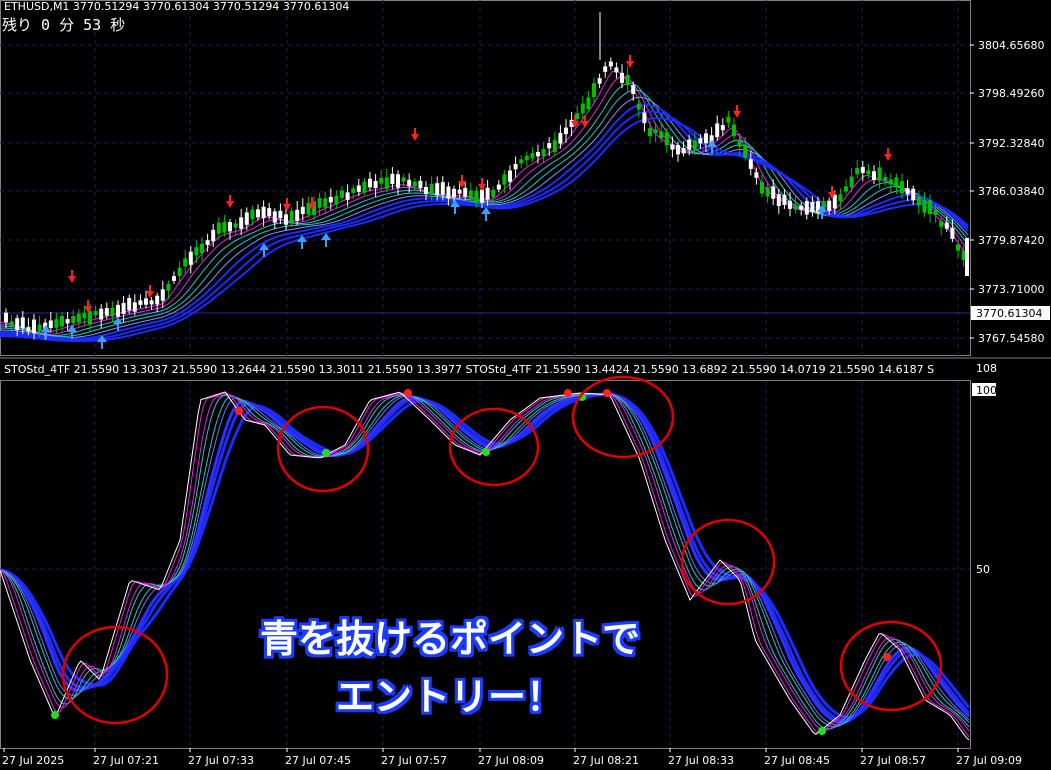 The height and width of the screenshot is (770, 1051). What do you see at coordinates (221, 760) in the screenshot?
I see `time-label: 27 Jul 07:33` at bounding box center [221, 760].